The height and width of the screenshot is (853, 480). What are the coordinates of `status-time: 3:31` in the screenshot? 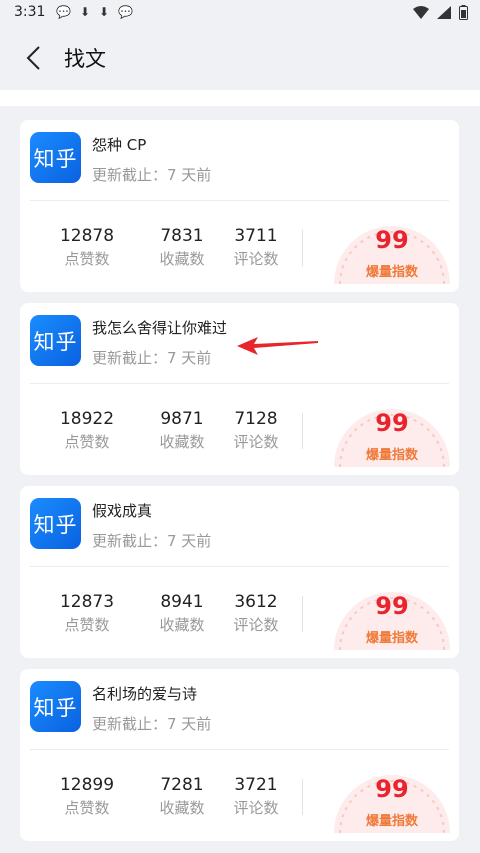 It's located at (30, 12).